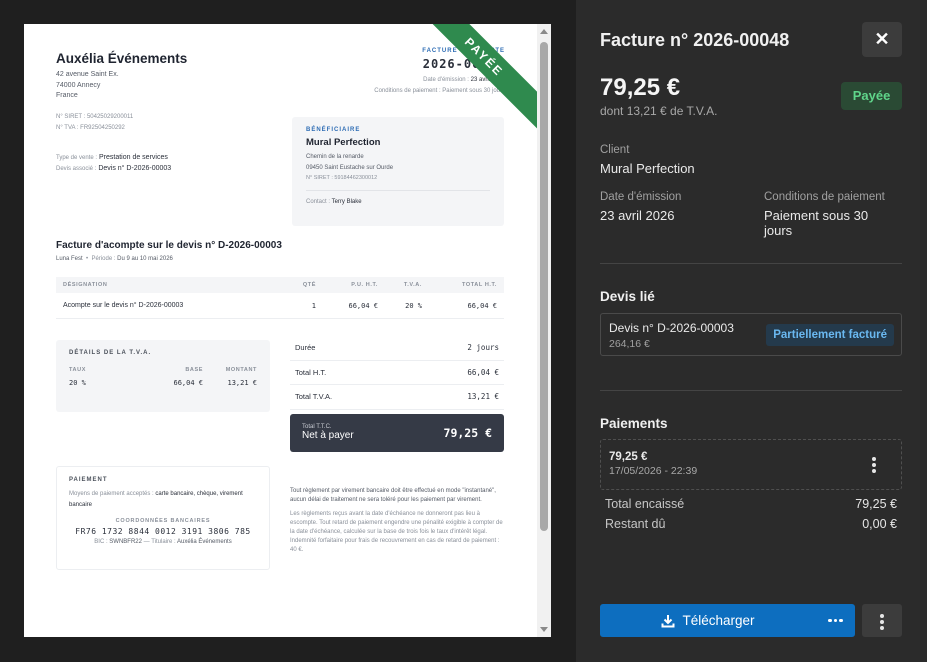  What do you see at coordinates (103, 259) in the screenshot?
I see `period-label: Période :` at bounding box center [103, 259].